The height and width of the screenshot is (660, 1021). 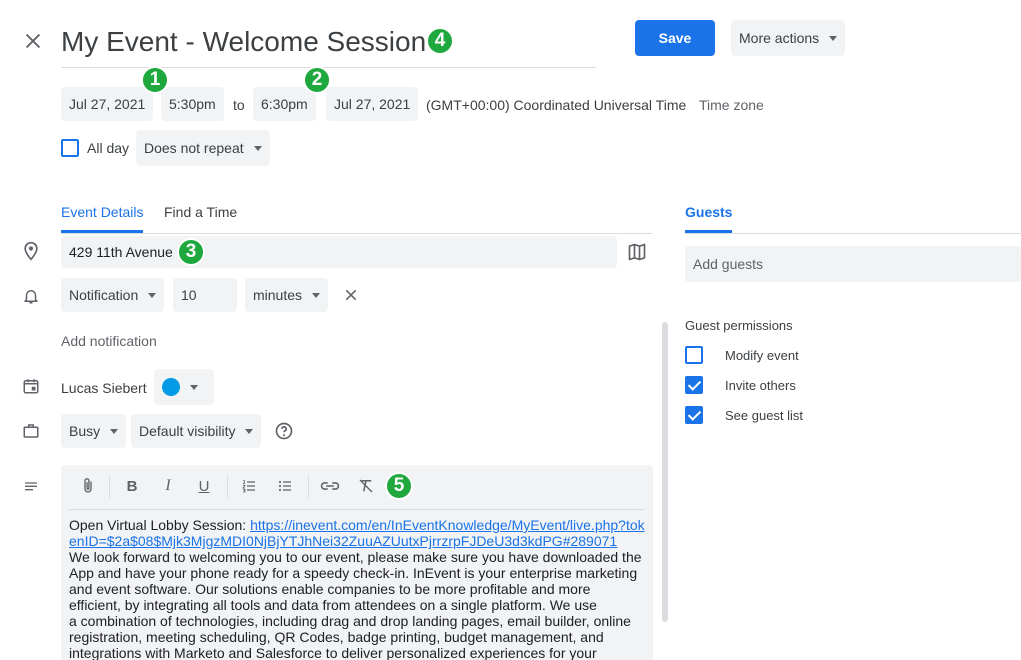 I want to click on visibility-value: Default visibility, so click(x=187, y=431).